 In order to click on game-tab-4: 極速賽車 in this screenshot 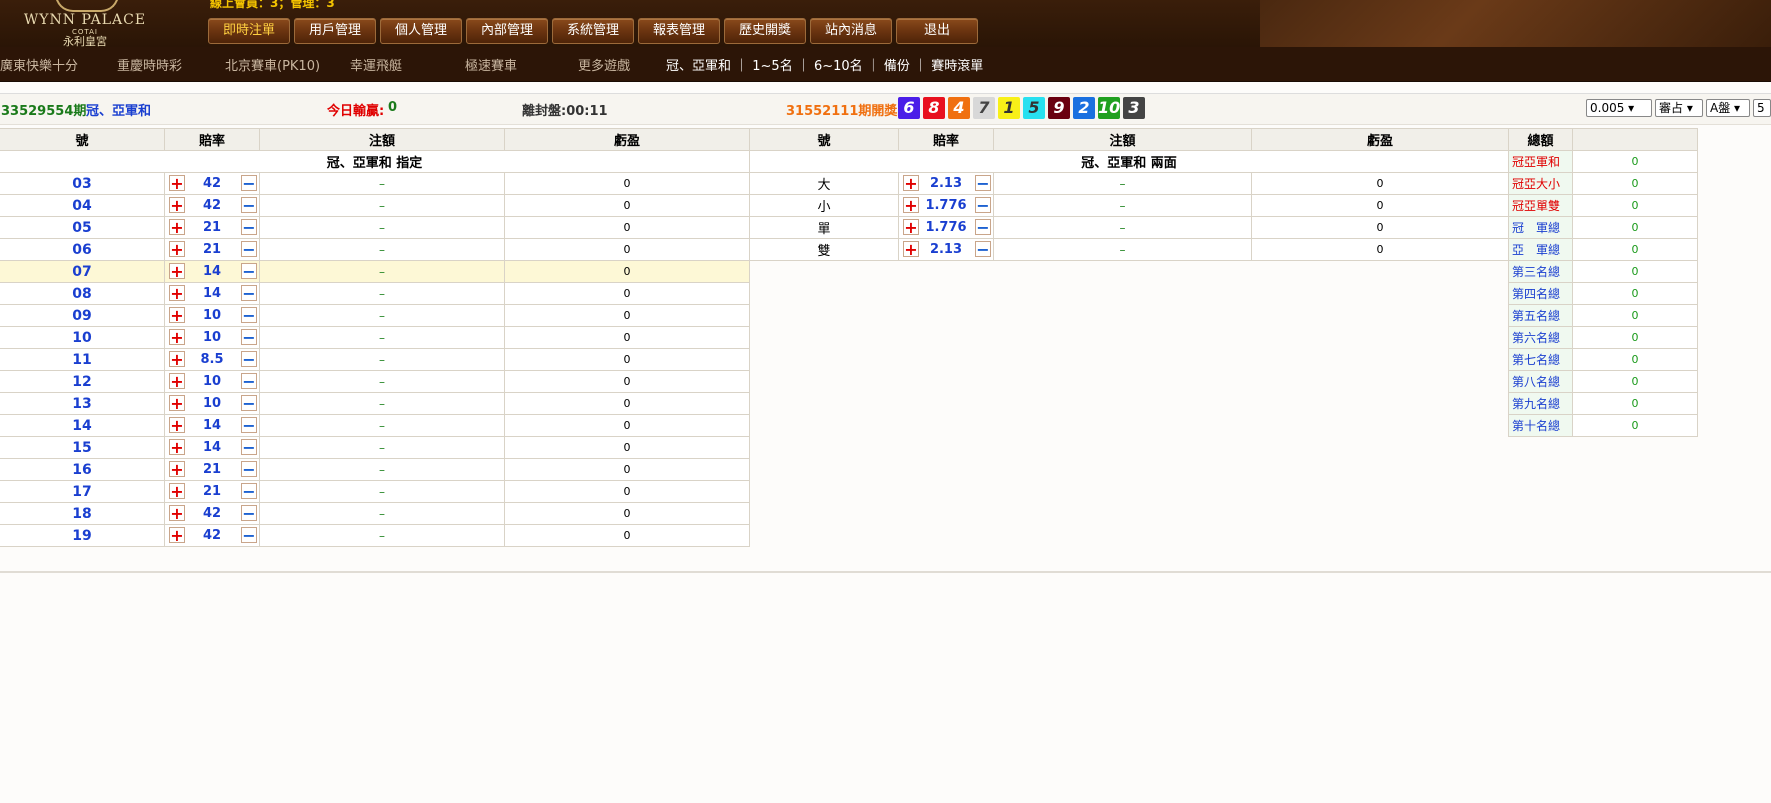, I will do `click(491, 64)`.